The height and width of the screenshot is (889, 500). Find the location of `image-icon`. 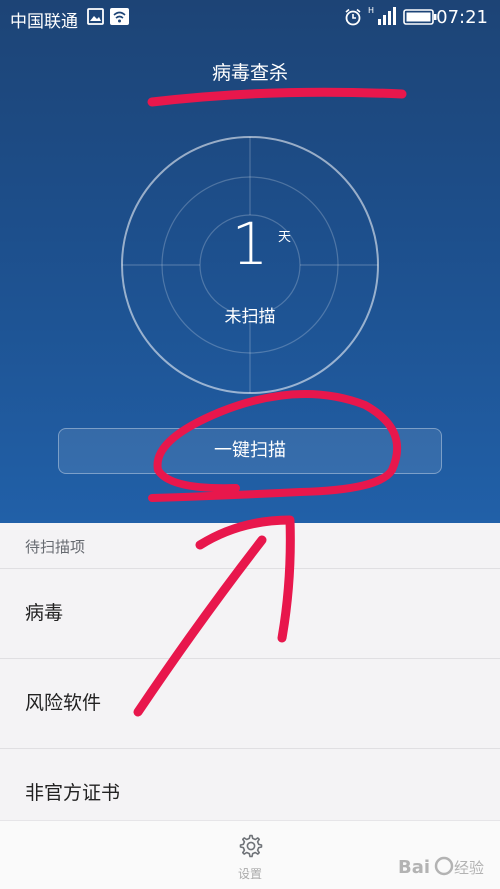

image-icon is located at coordinates (95, 19).